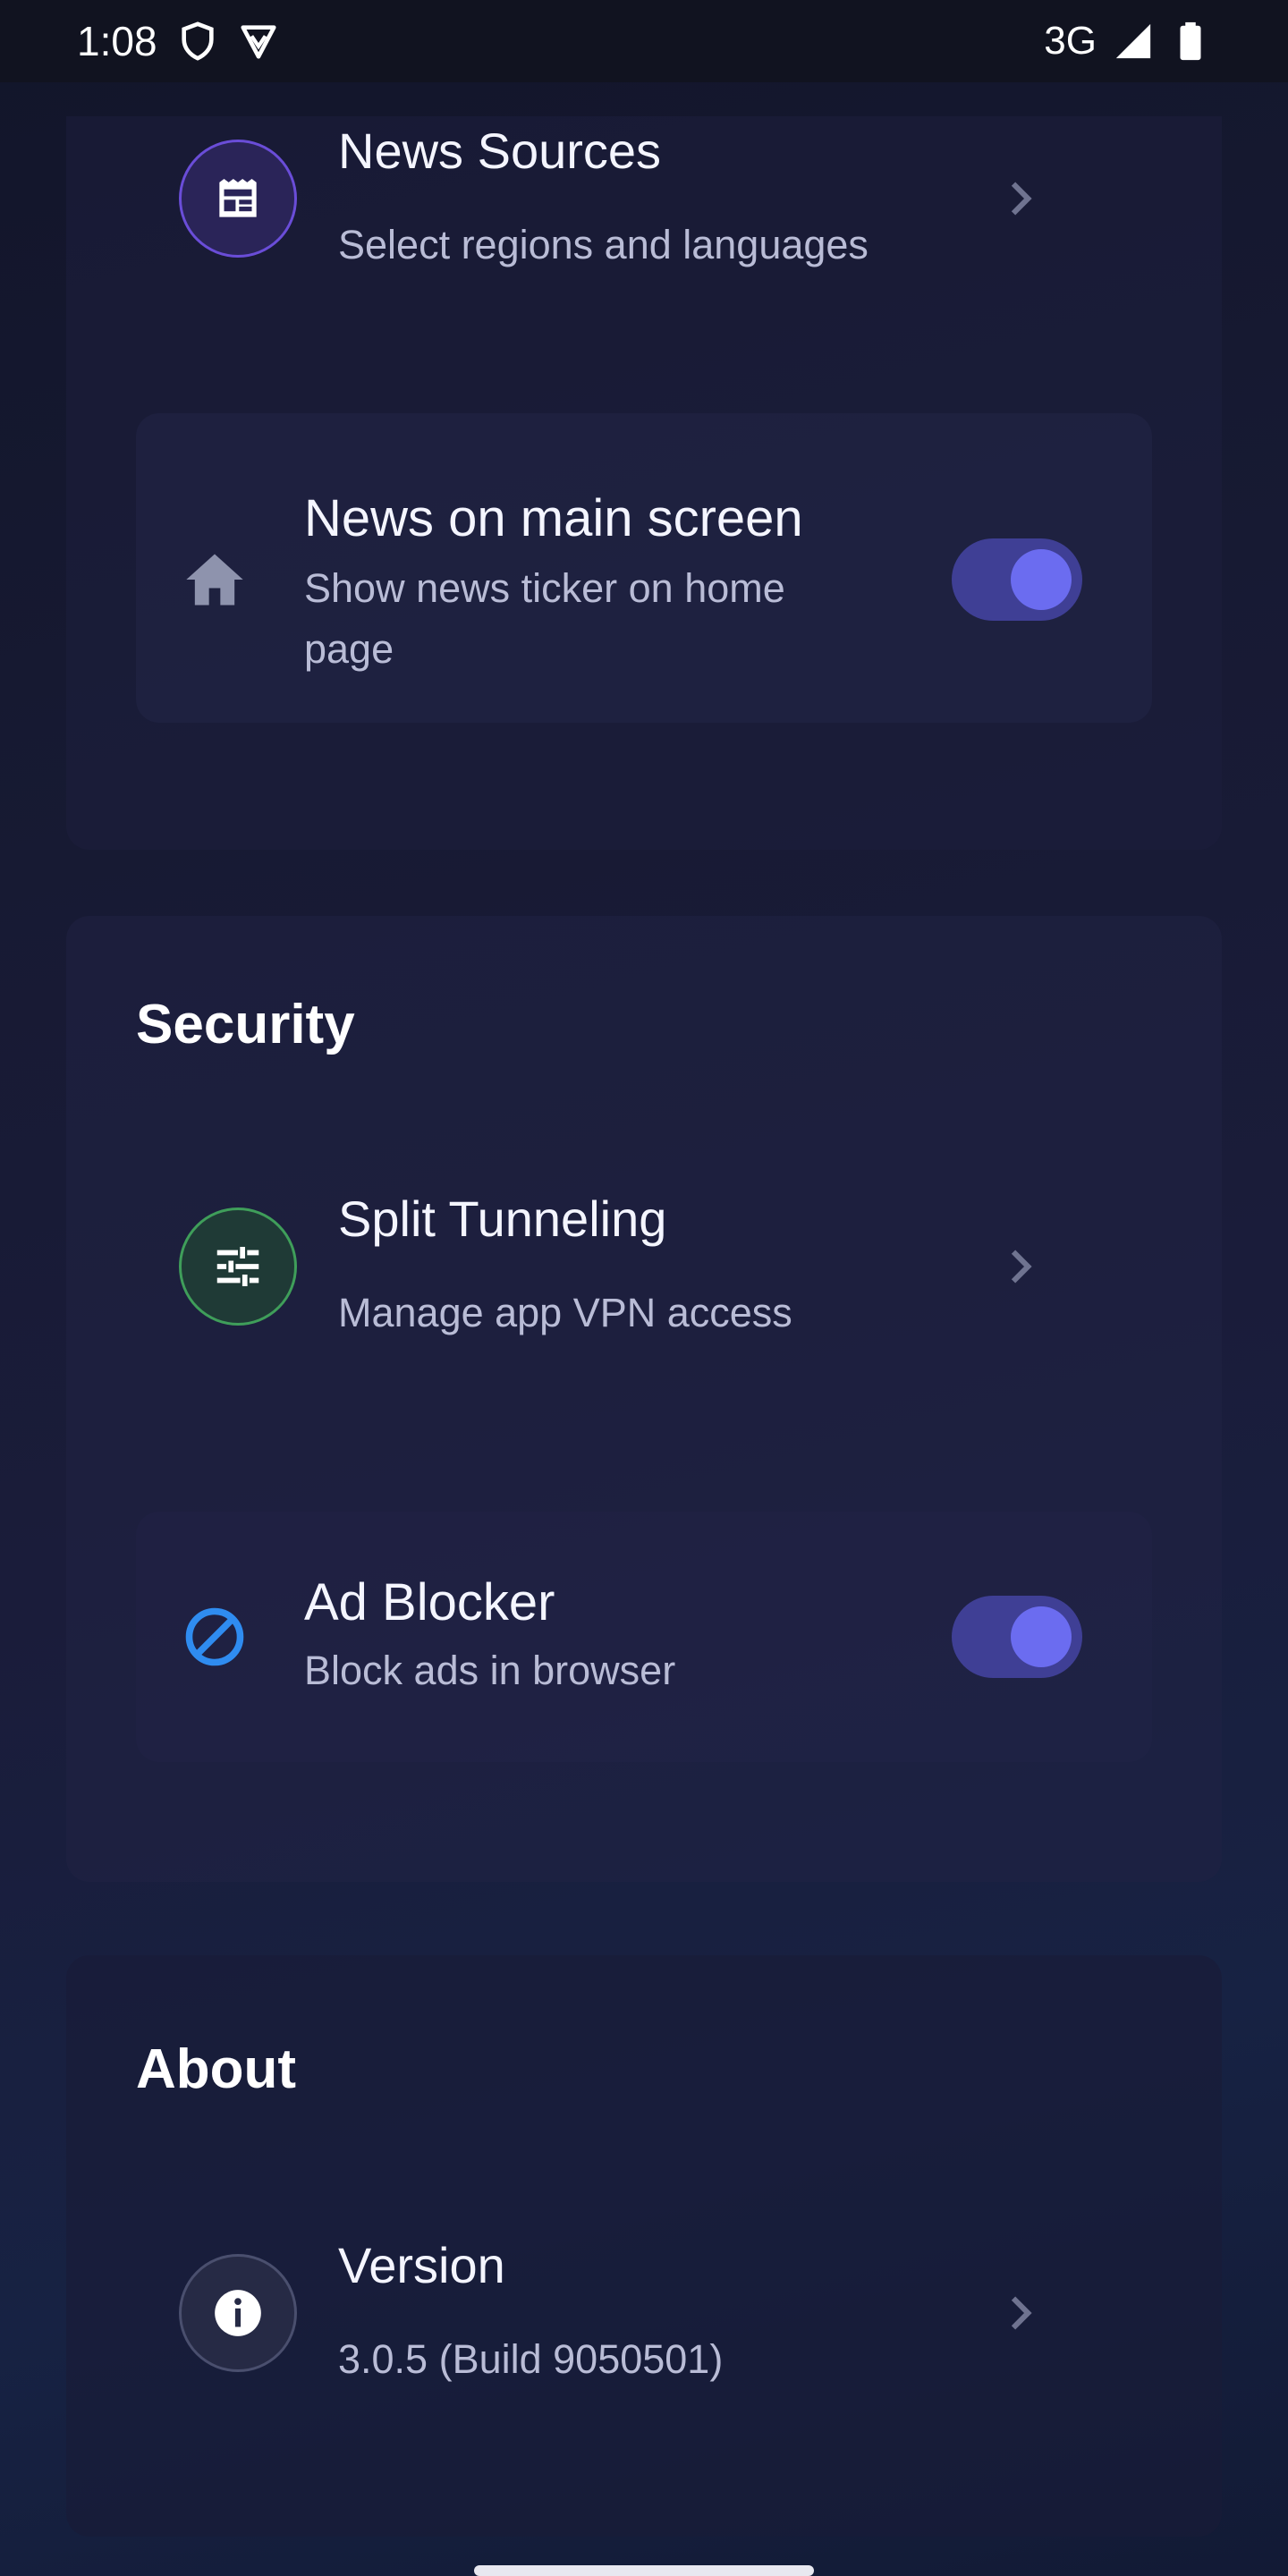  I want to click on newspaper-icon, so click(238, 199).